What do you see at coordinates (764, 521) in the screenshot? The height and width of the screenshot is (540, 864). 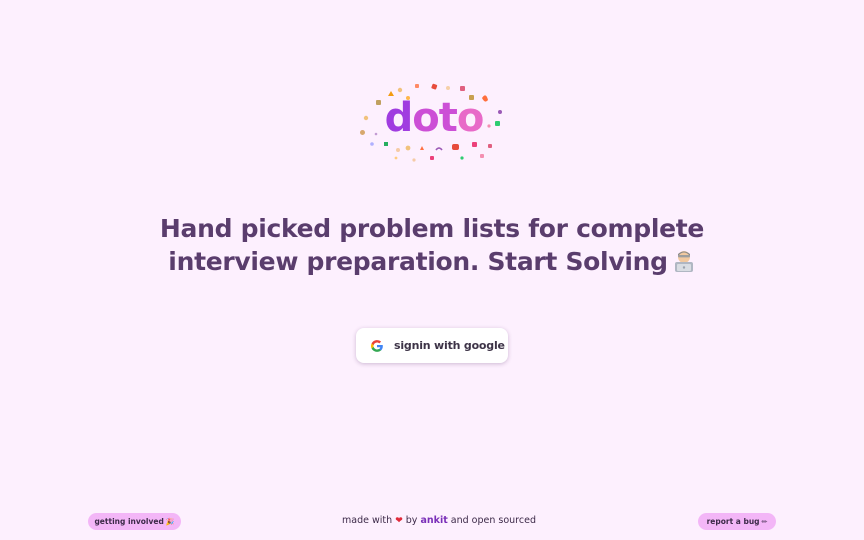 I see `pencil-icon: ✏` at bounding box center [764, 521].